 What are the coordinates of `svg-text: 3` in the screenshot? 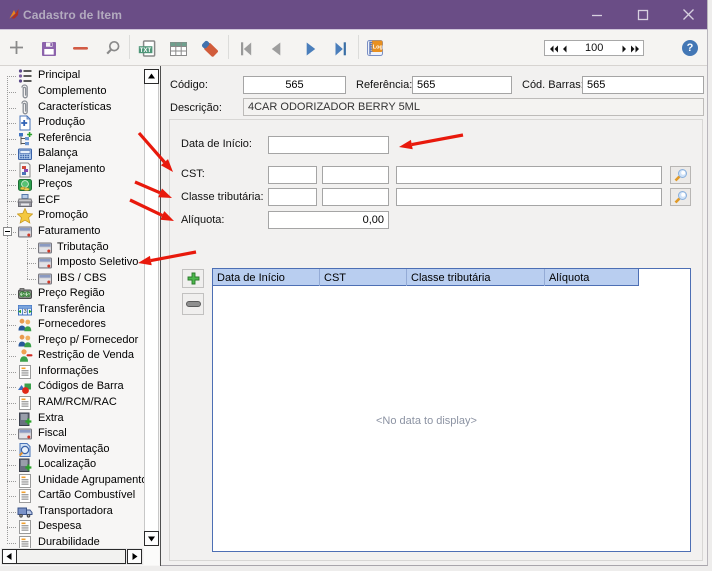 It's located at (25, 312).